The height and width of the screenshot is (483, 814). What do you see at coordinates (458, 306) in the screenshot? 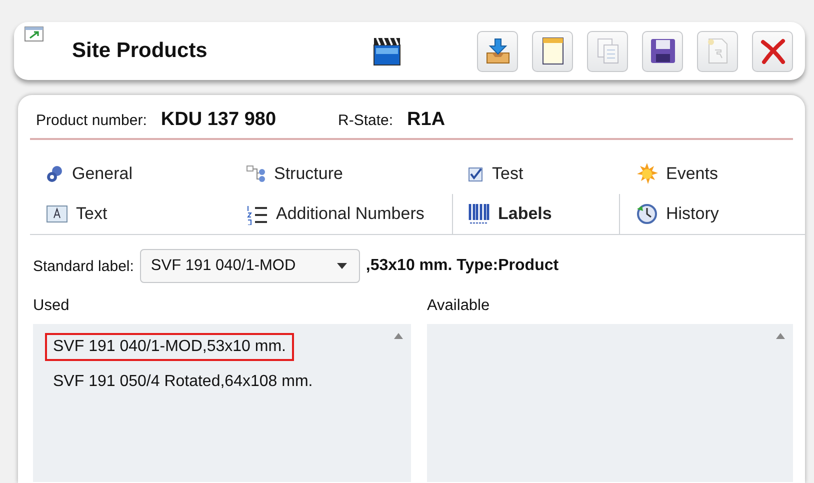
I see `list-heading: Available` at bounding box center [458, 306].